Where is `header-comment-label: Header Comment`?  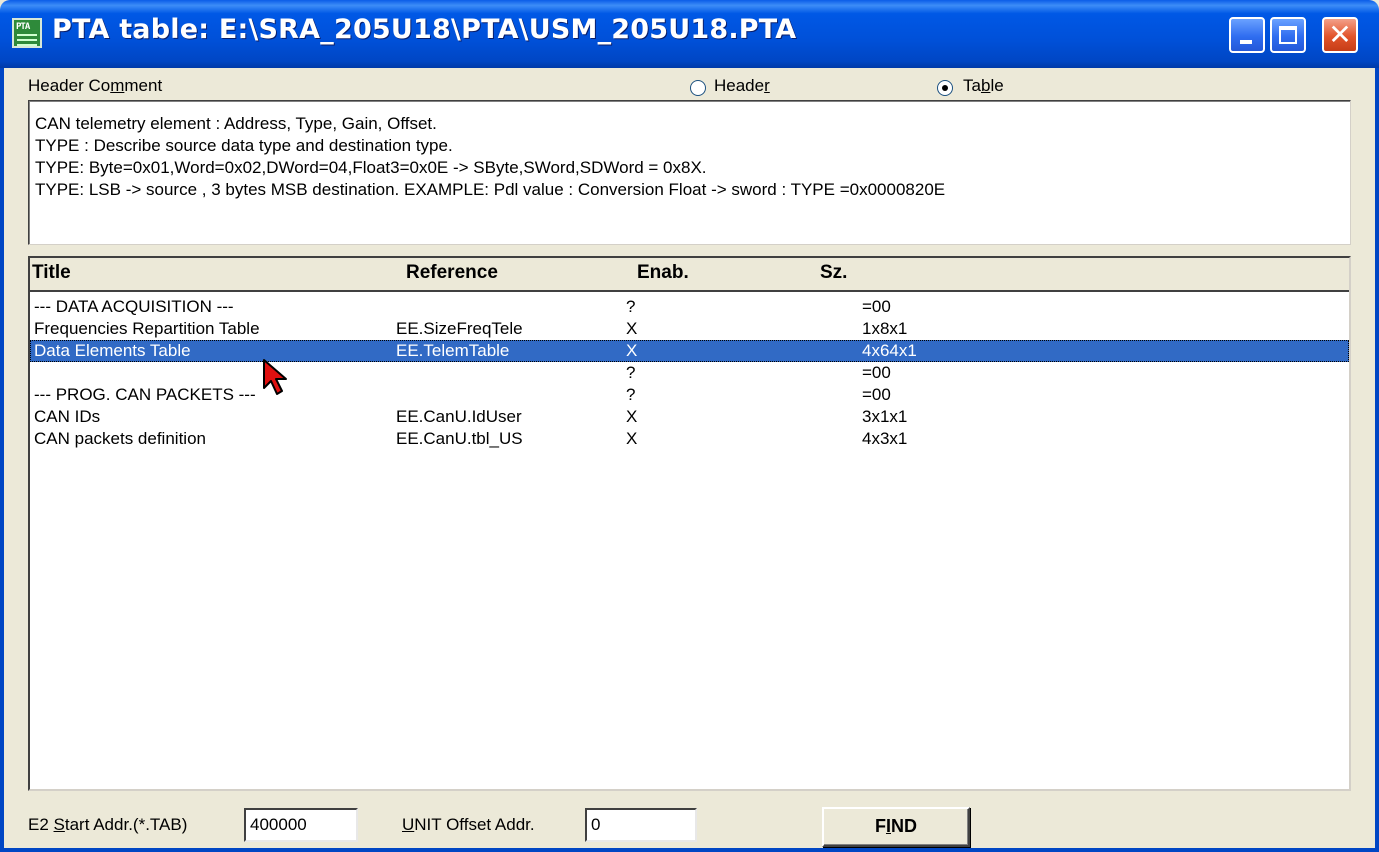
header-comment-label: Header Comment is located at coordinates (95, 85).